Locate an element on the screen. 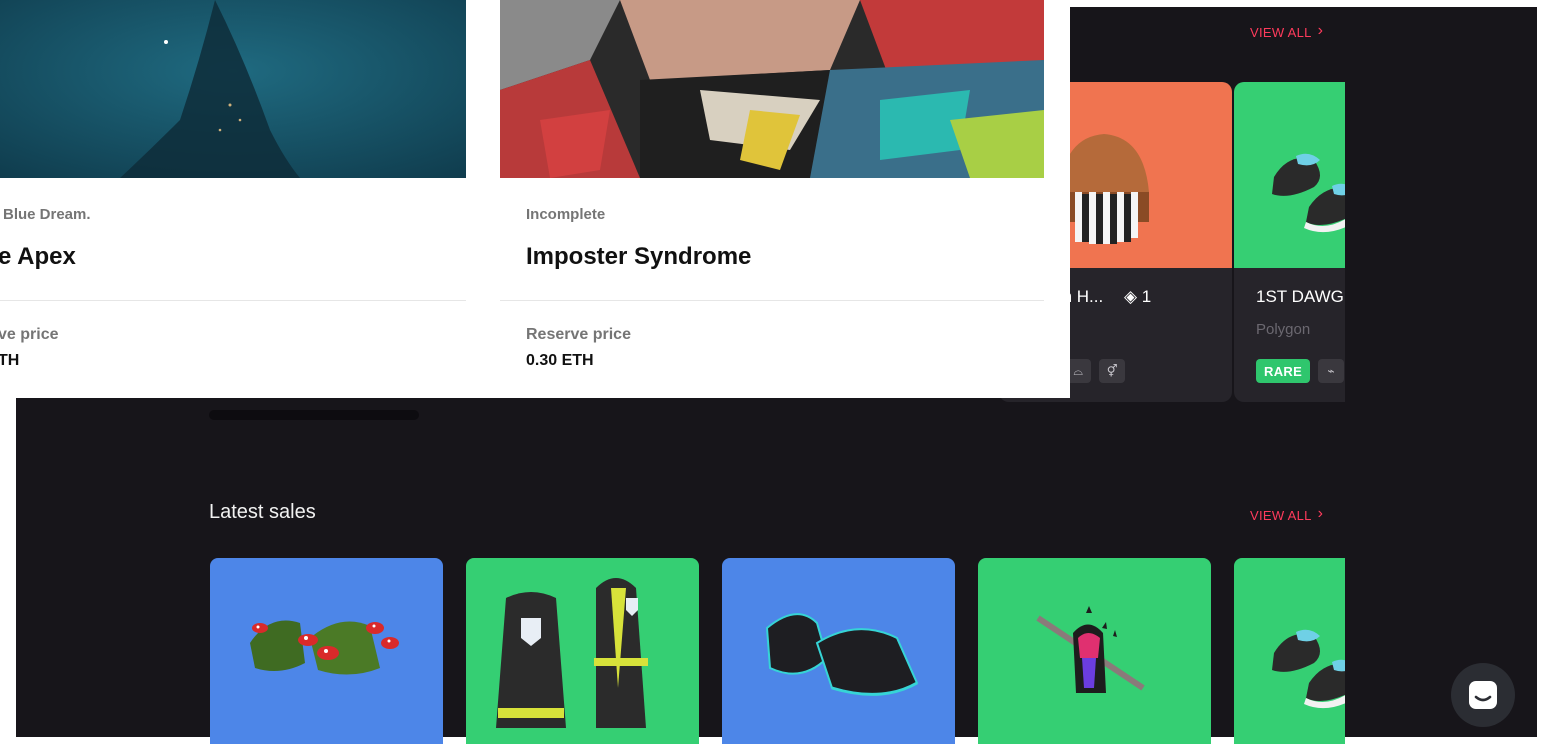  robe-icon is located at coordinates (572, 653).